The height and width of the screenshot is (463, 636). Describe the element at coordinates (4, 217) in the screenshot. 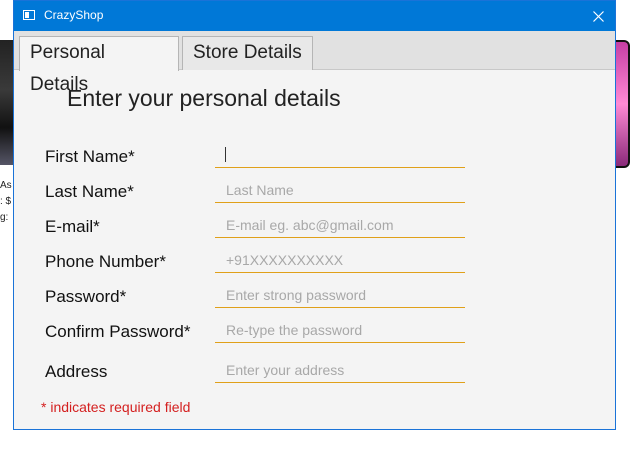

I see `background-text: g:` at that location.